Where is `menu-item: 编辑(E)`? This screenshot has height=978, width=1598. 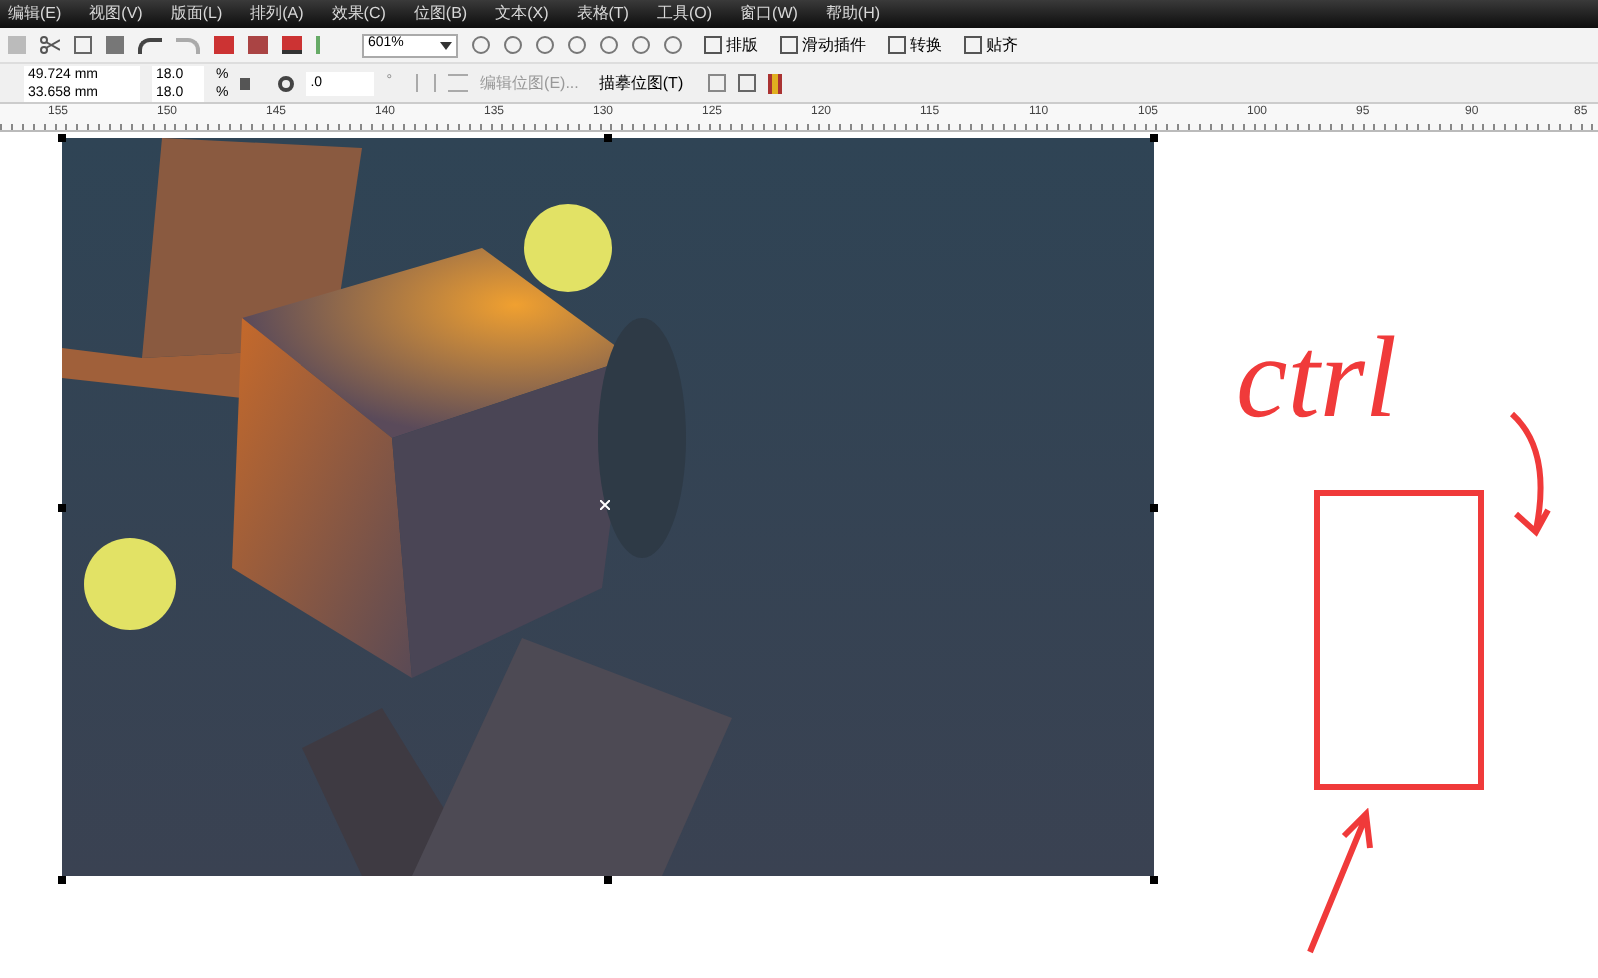 menu-item: 编辑(E) is located at coordinates (35, 14).